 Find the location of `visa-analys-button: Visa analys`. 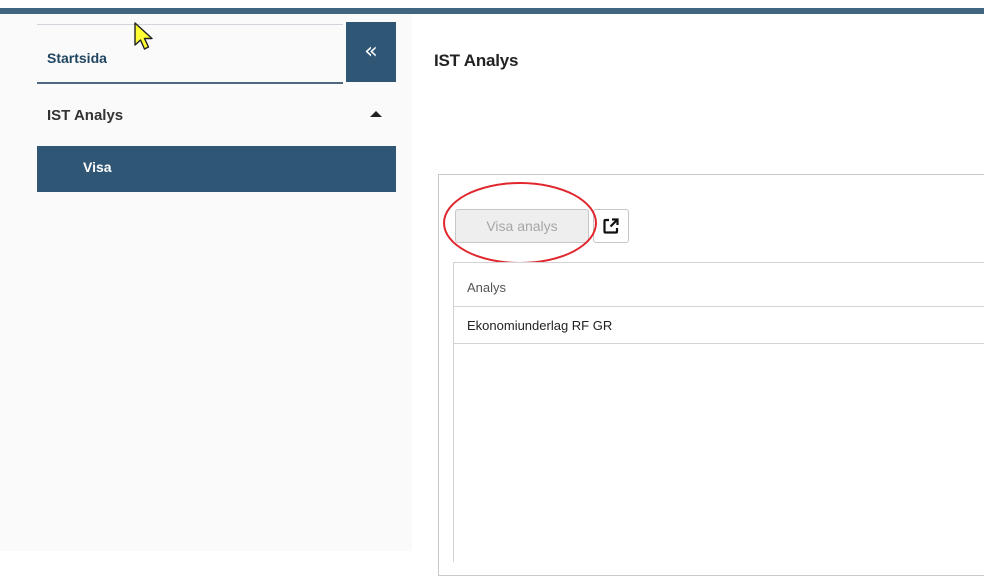

visa-analys-button: Visa analys is located at coordinates (522, 226).